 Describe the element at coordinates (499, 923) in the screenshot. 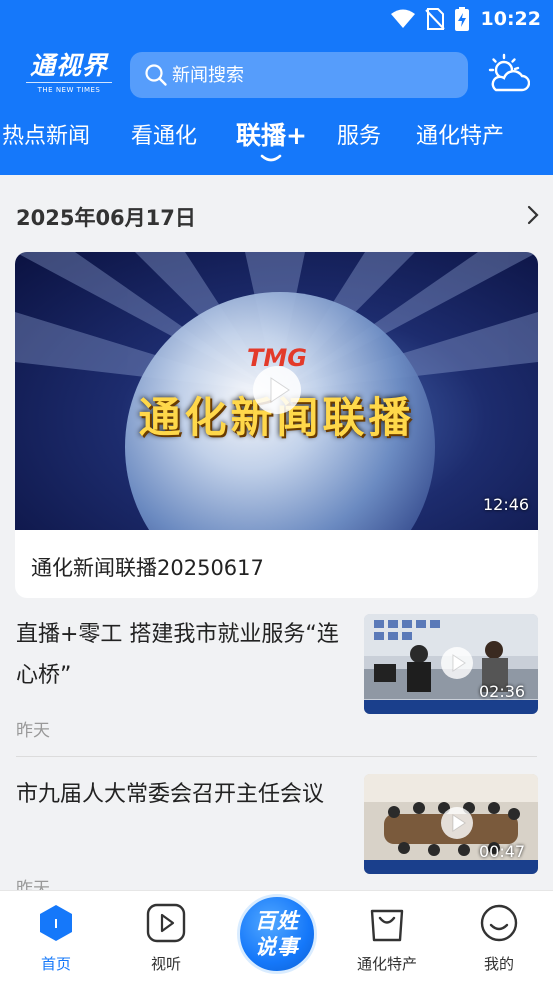

I see `smiley-profile-icon` at that location.